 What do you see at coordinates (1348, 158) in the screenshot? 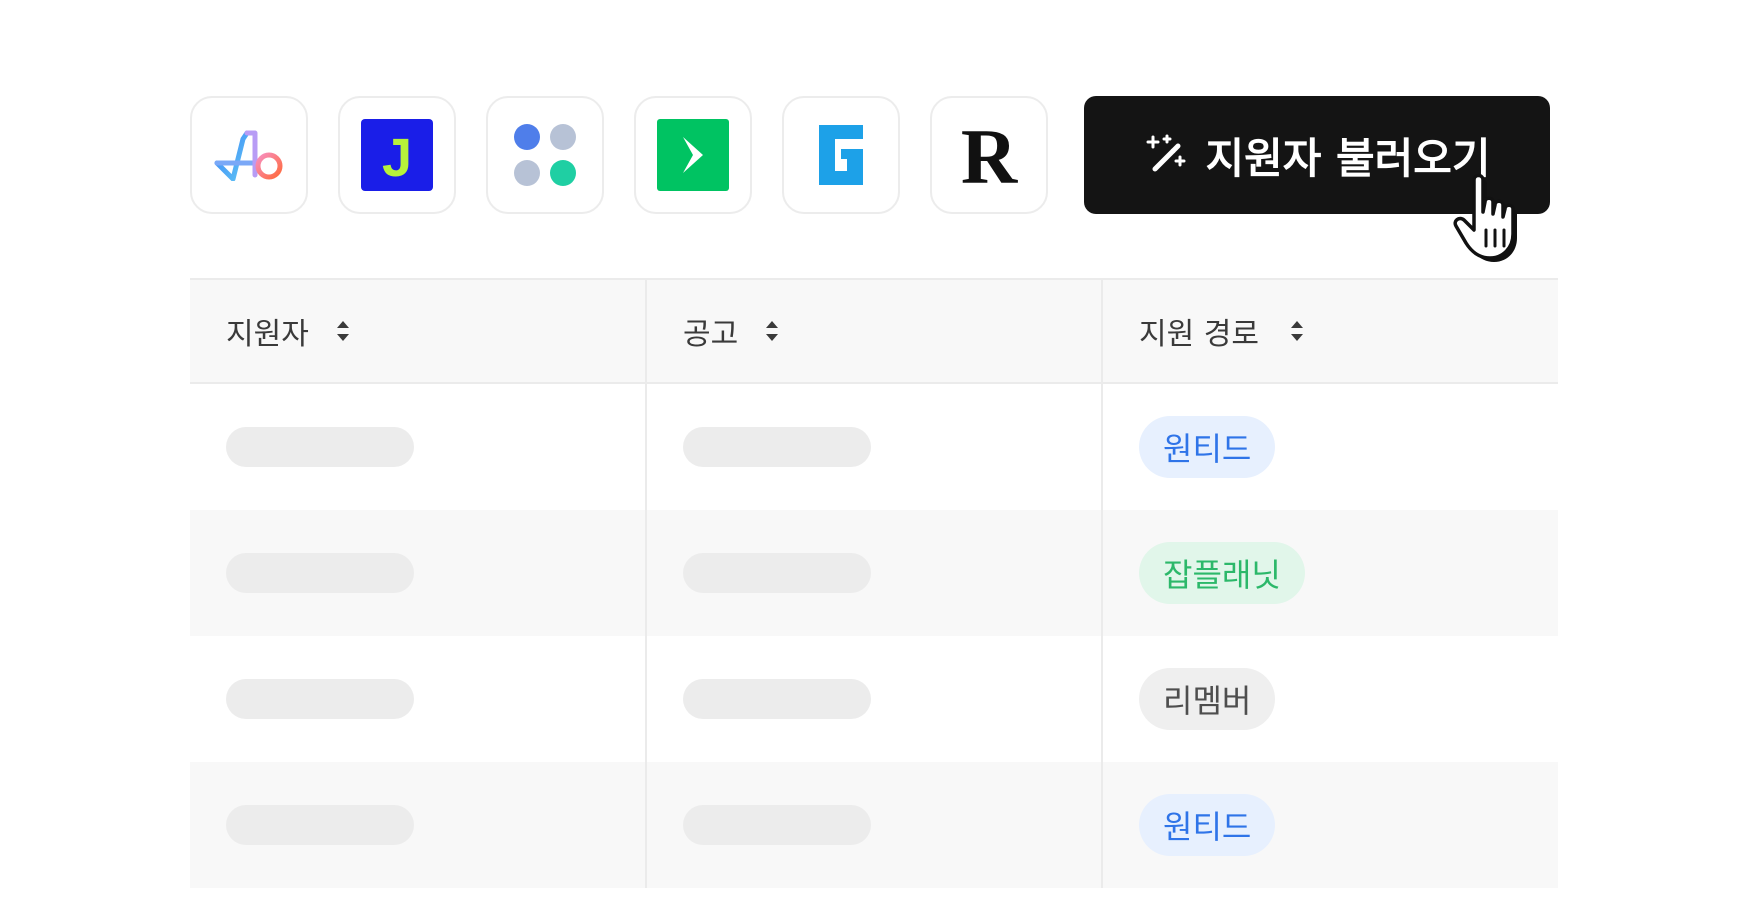
I see `import-button-label: 지원자 불러오기` at bounding box center [1348, 158].